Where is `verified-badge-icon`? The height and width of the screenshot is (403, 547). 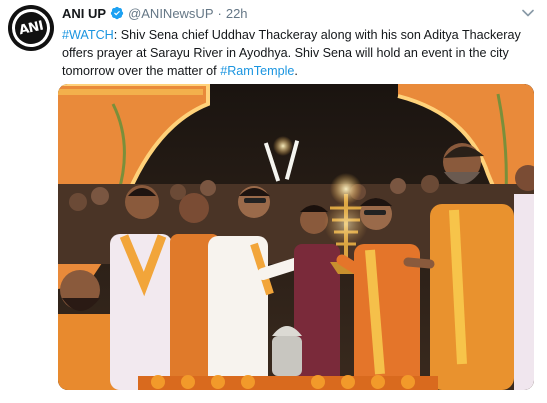 verified-badge-icon is located at coordinates (117, 13).